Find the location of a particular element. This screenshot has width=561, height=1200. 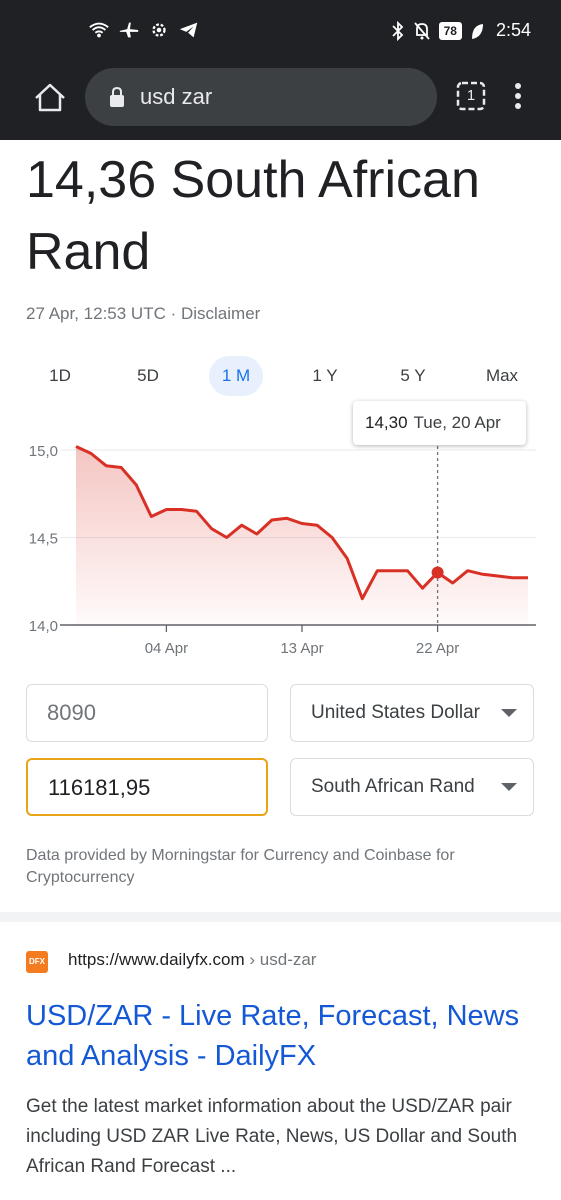

chart-tooltip: 14,30 Tue, 20 Apr is located at coordinates (439, 423).